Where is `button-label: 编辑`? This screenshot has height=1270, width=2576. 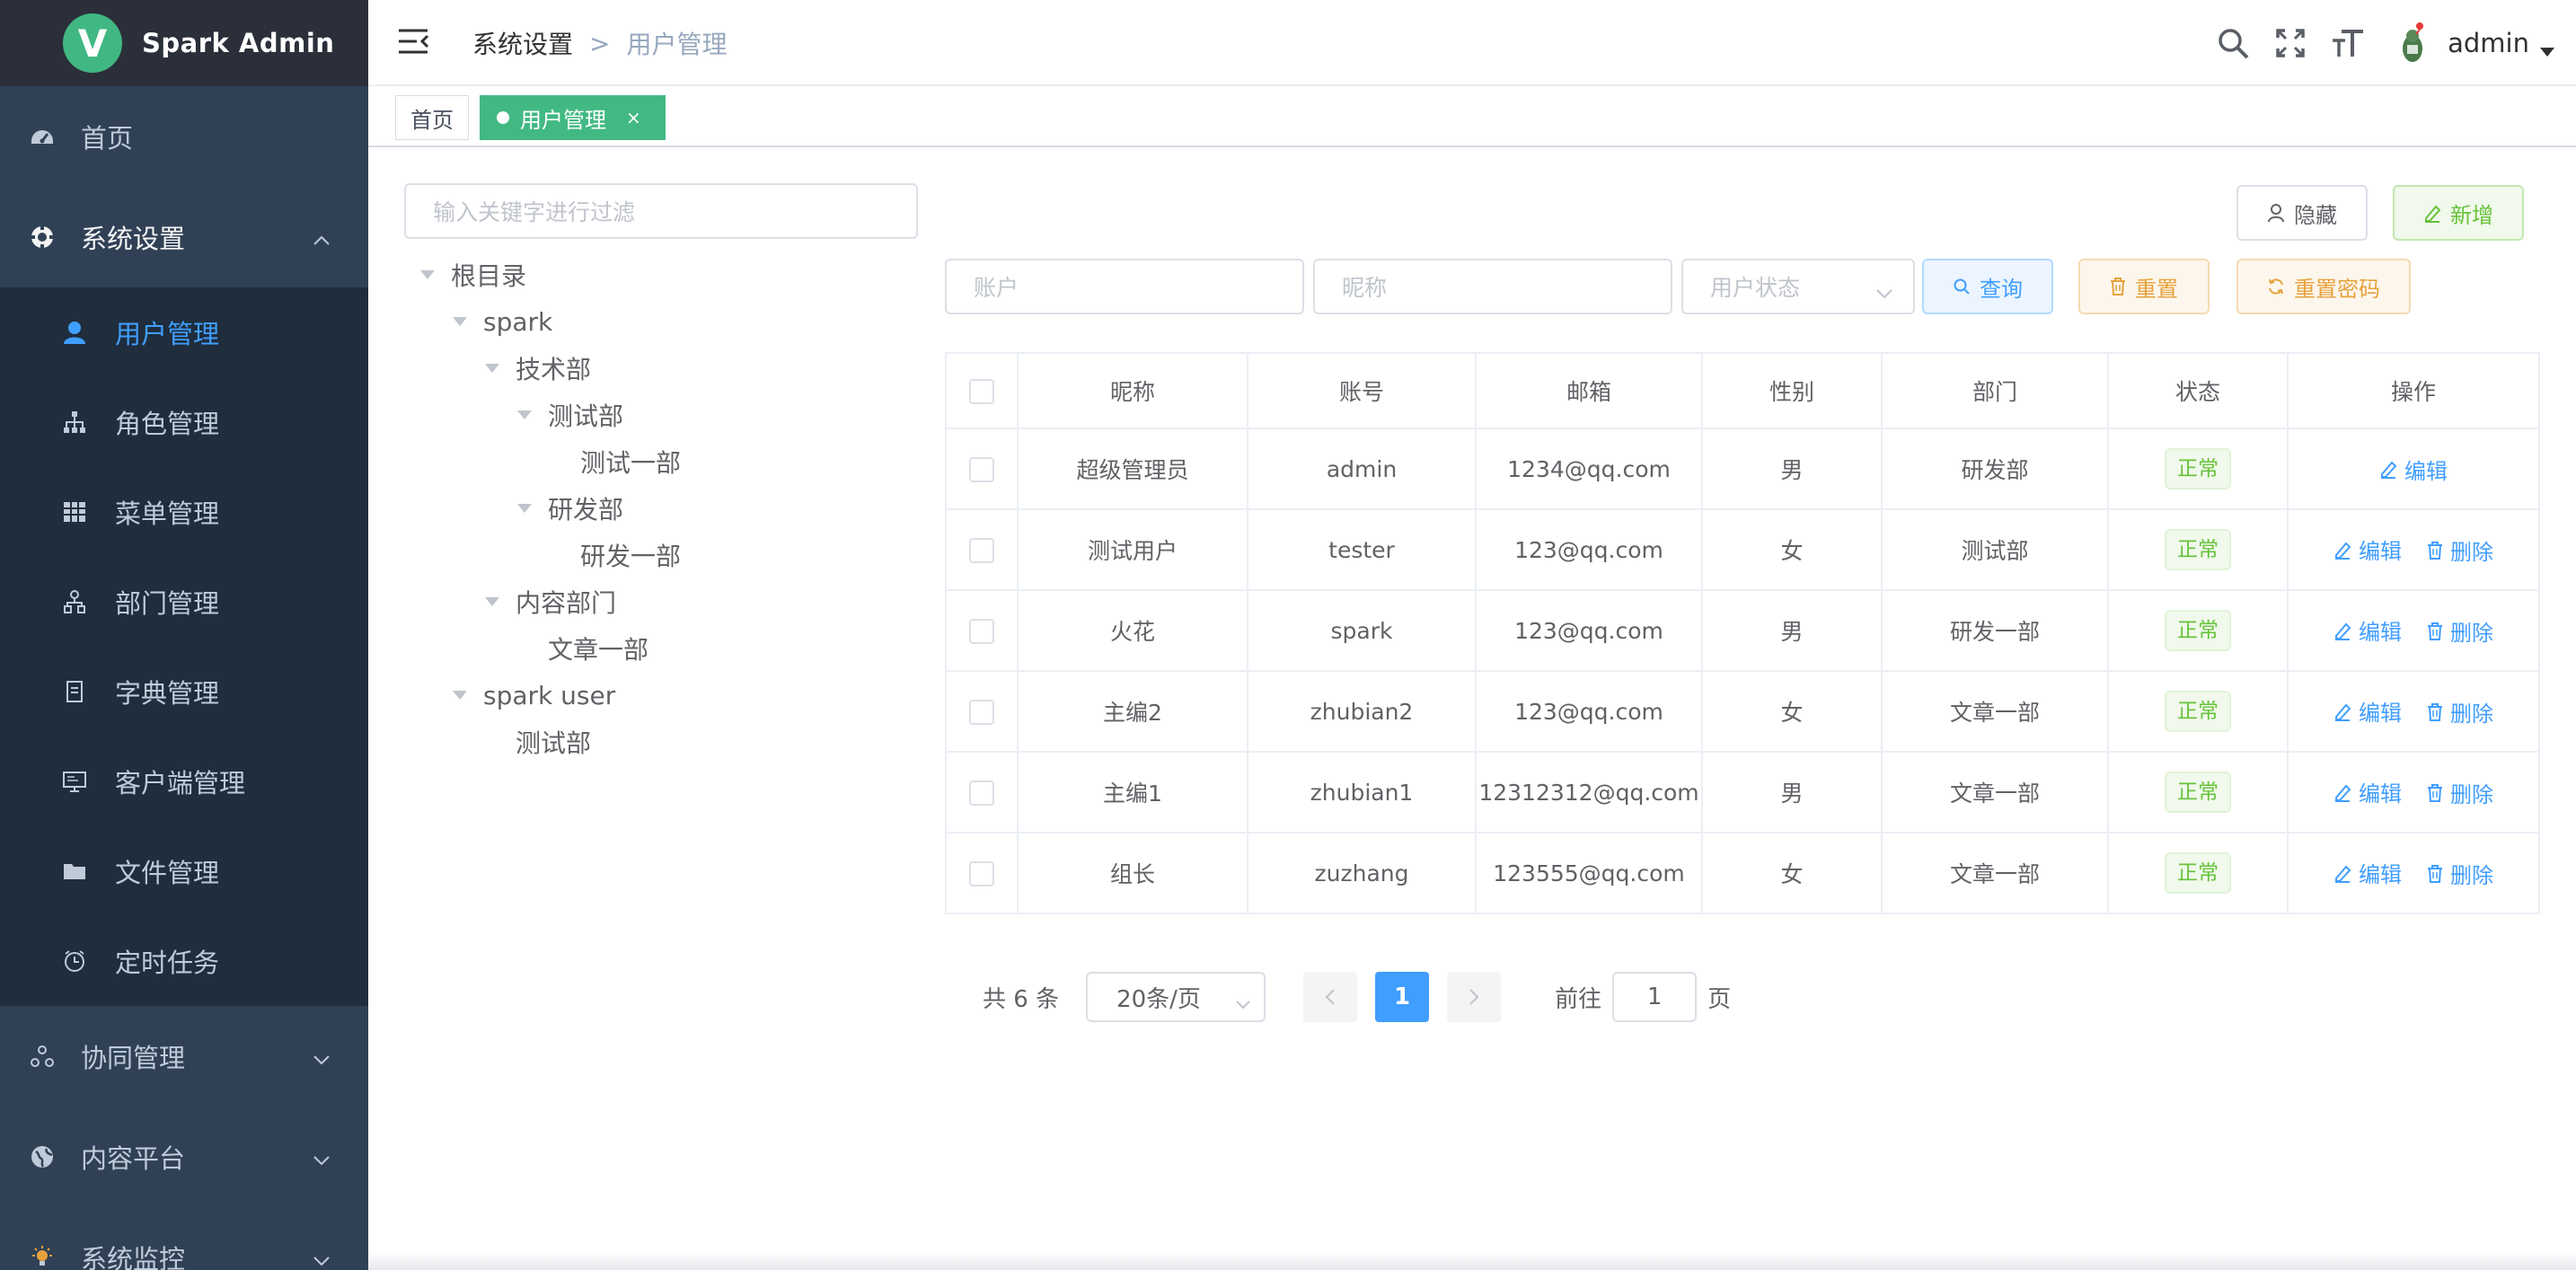
button-label: 编辑 is located at coordinates (2380, 875).